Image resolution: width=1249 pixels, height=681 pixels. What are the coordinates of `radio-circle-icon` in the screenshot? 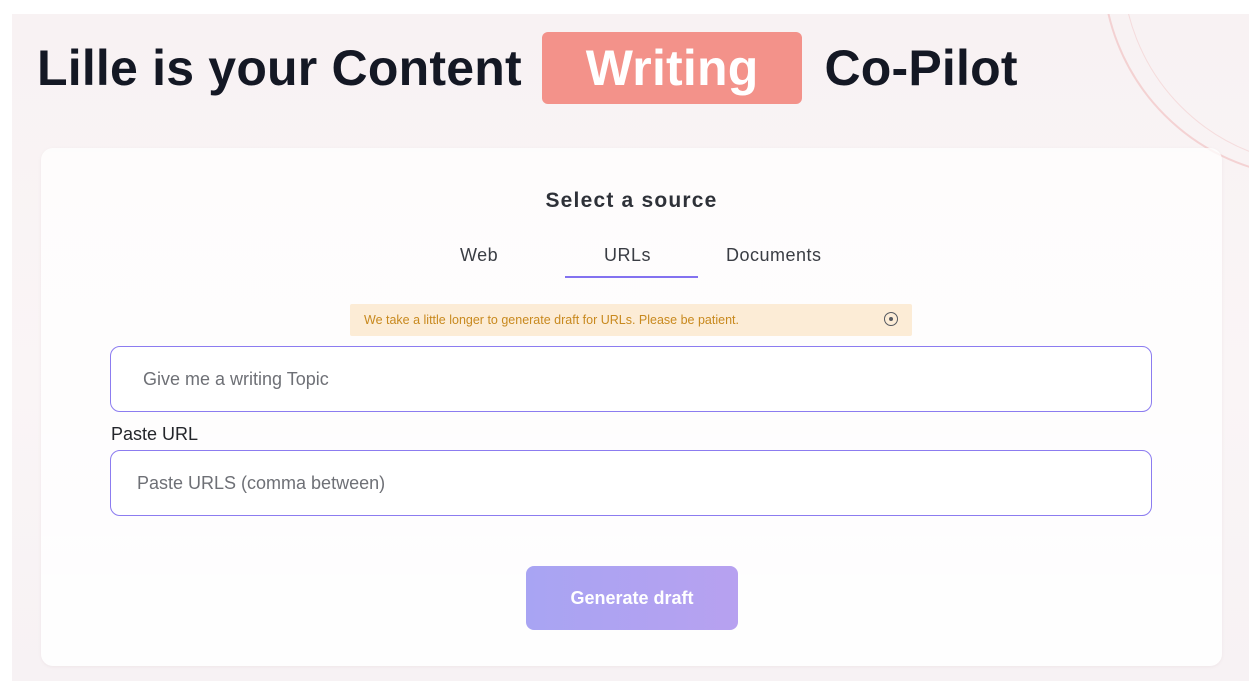 It's located at (891, 319).